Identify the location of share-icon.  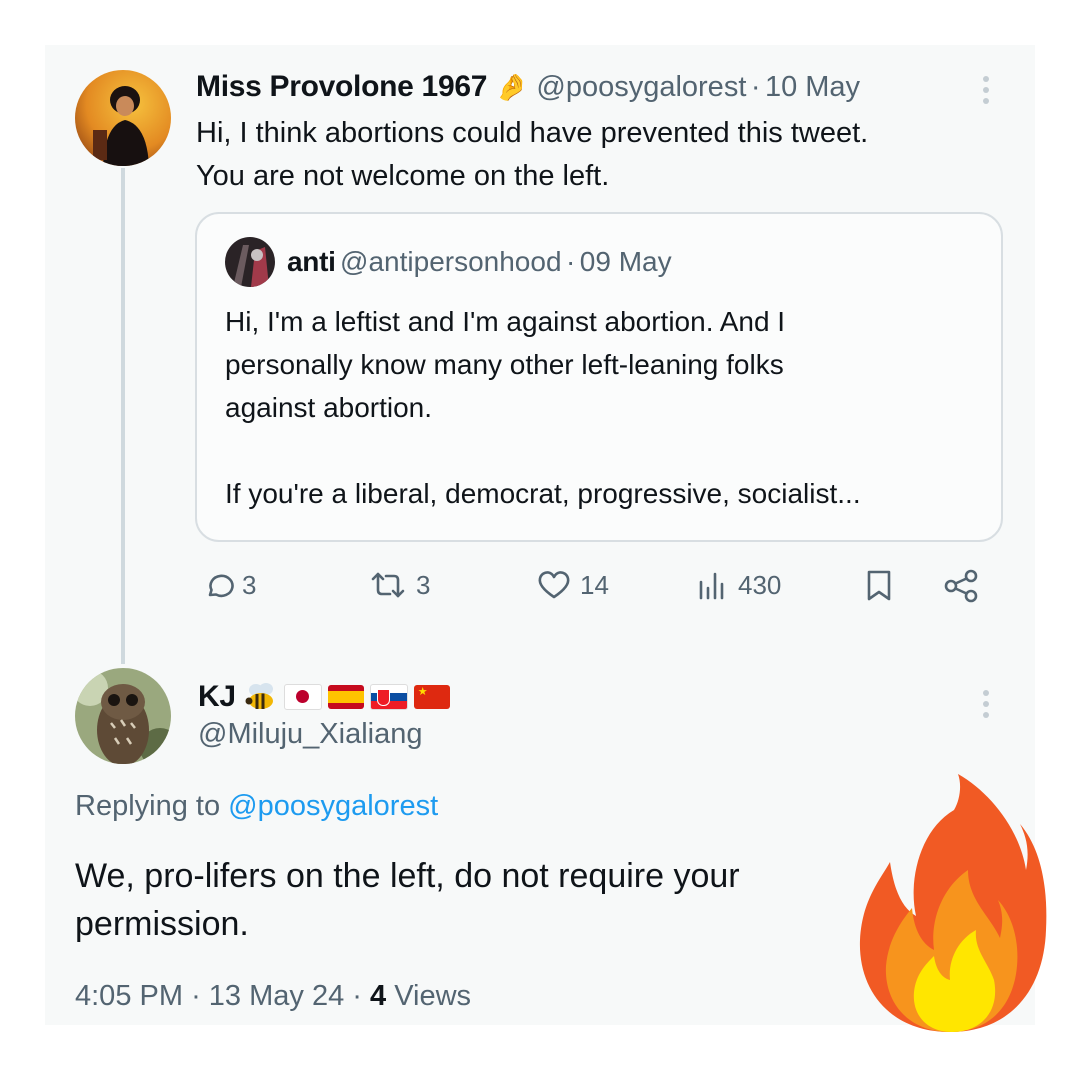
(961, 586).